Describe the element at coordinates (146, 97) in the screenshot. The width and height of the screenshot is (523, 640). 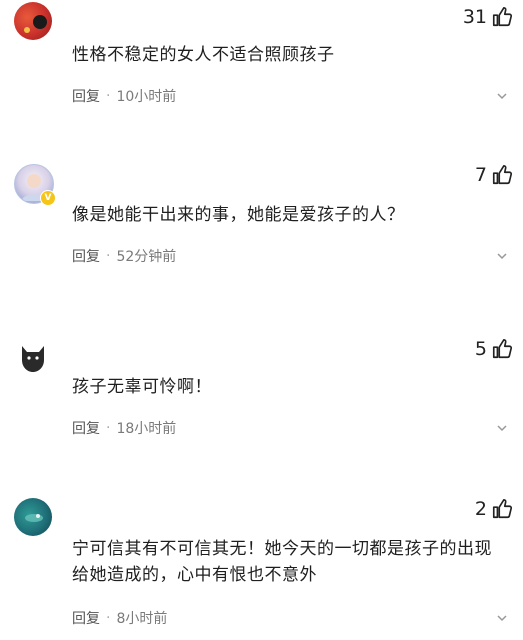
I see `comment-time: 10小时前` at that location.